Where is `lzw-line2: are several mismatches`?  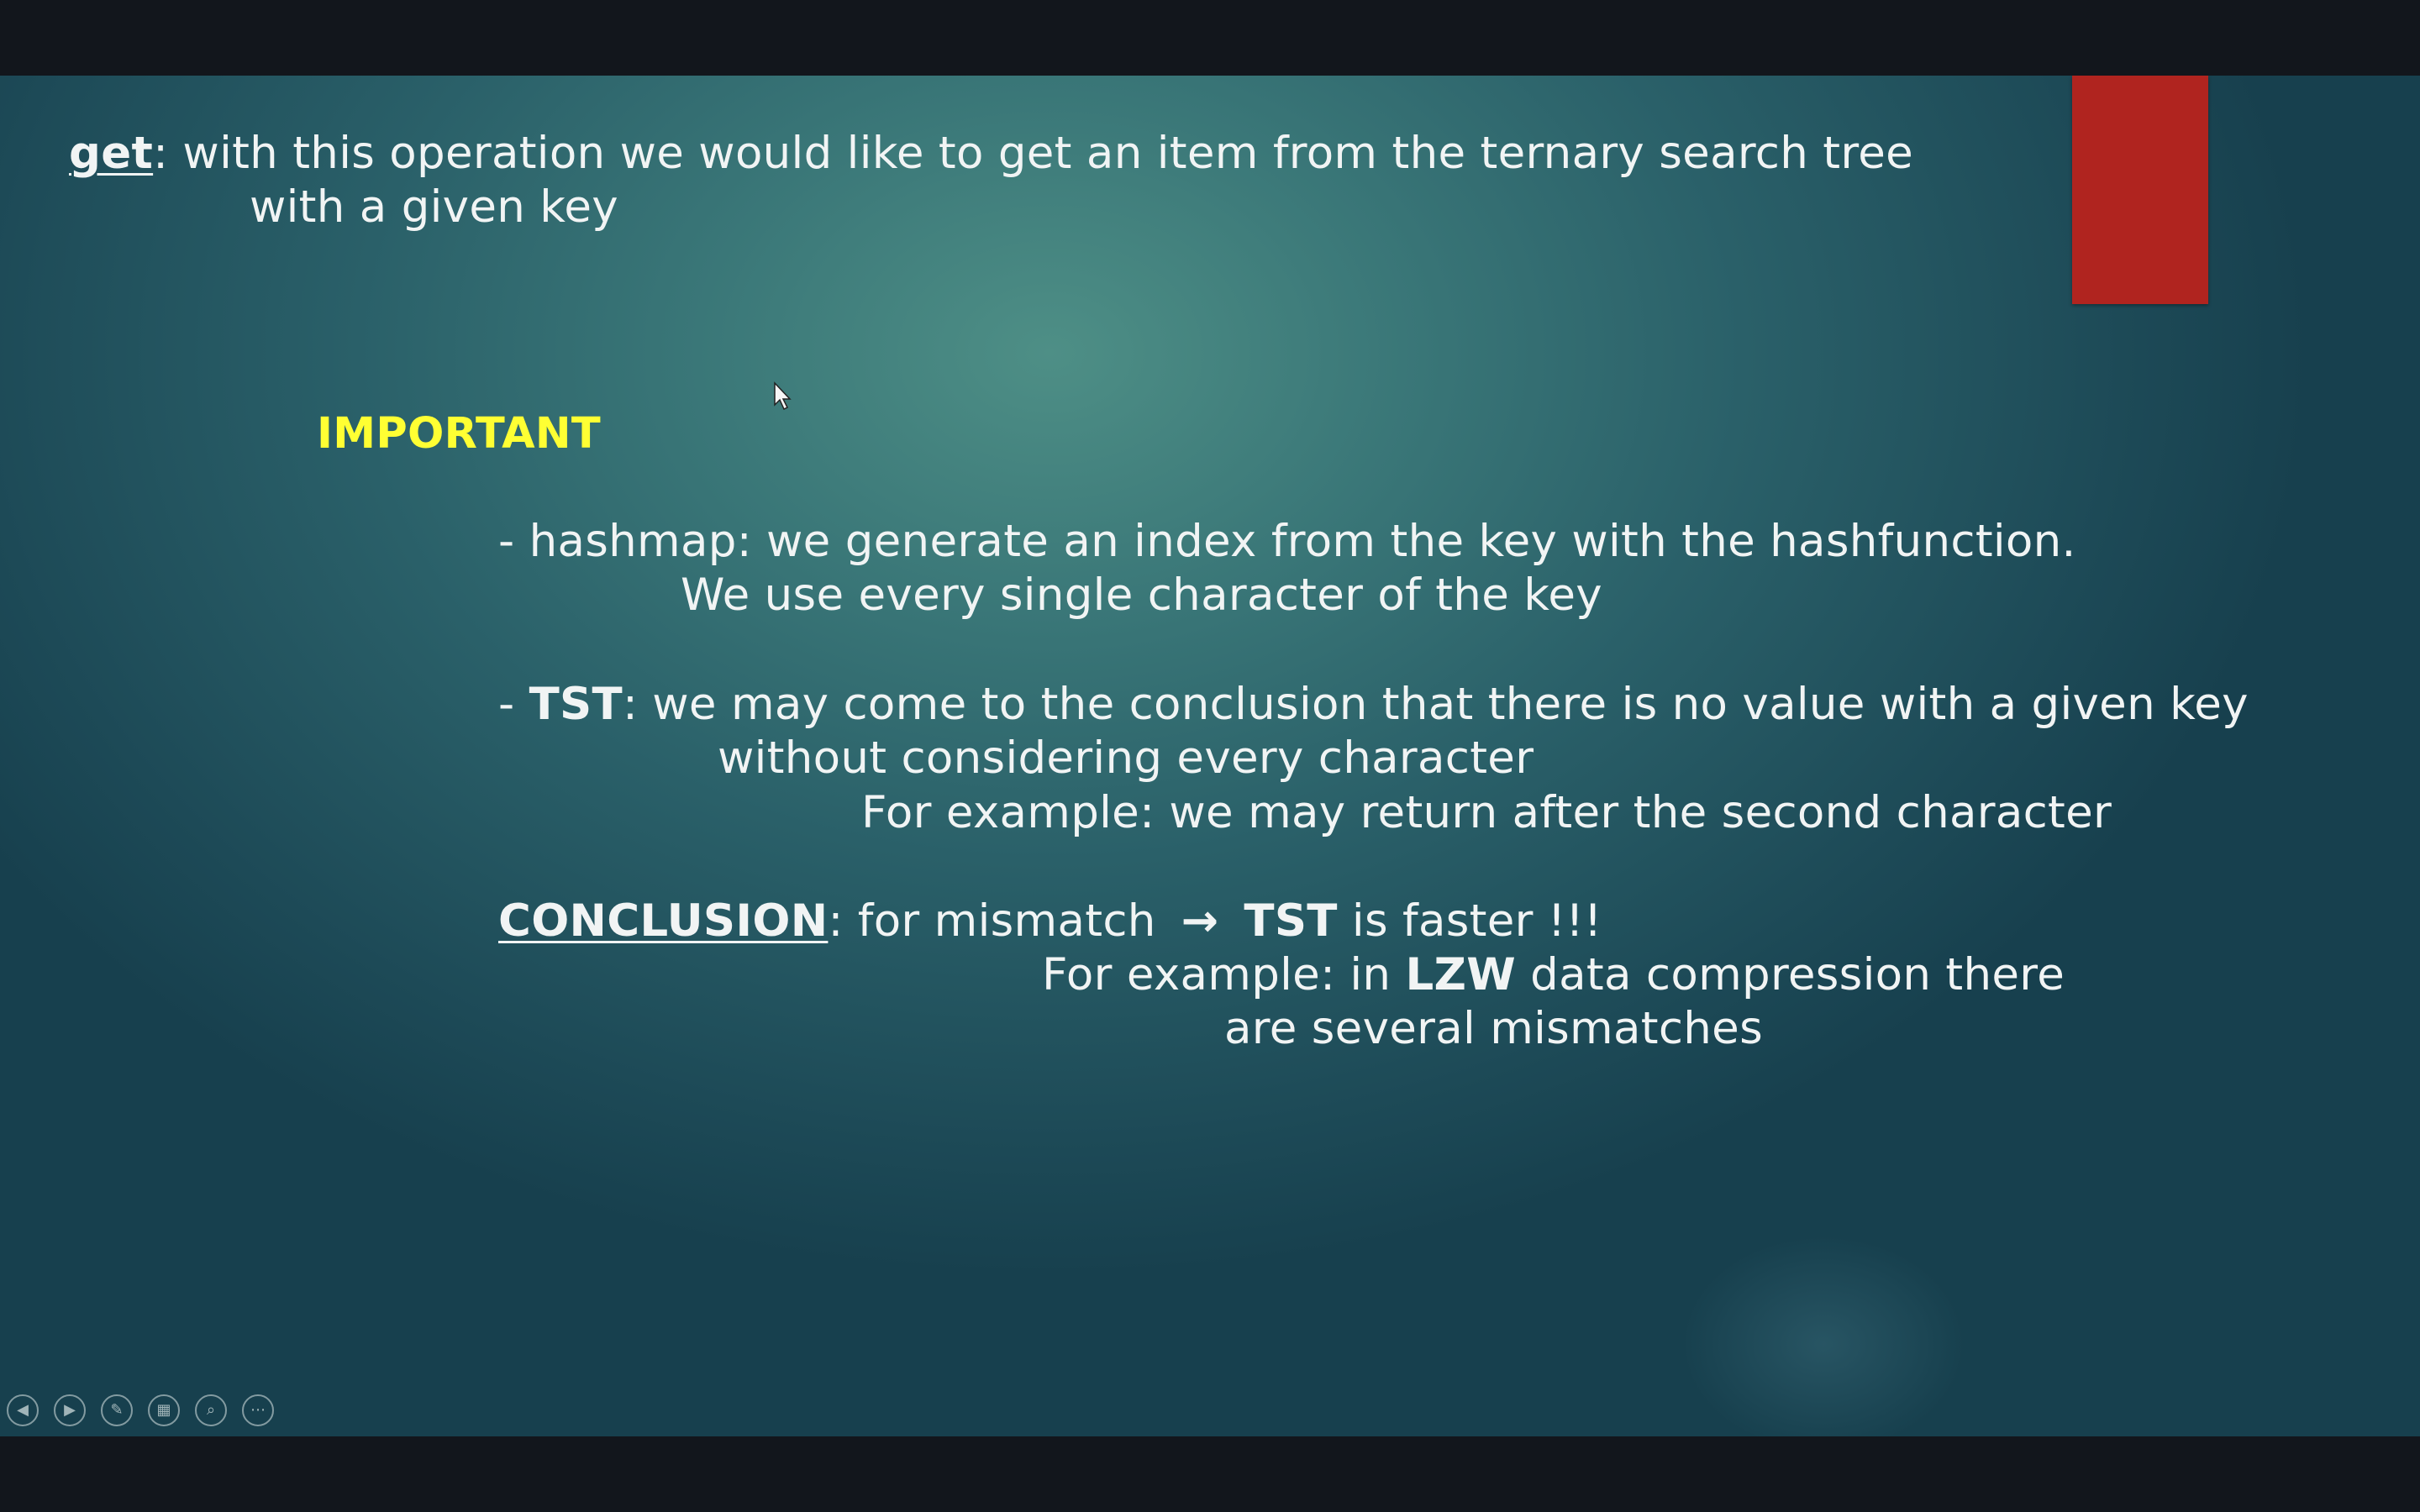 lzw-line2: are several mismatches is located at coordinates (1494, 1028).